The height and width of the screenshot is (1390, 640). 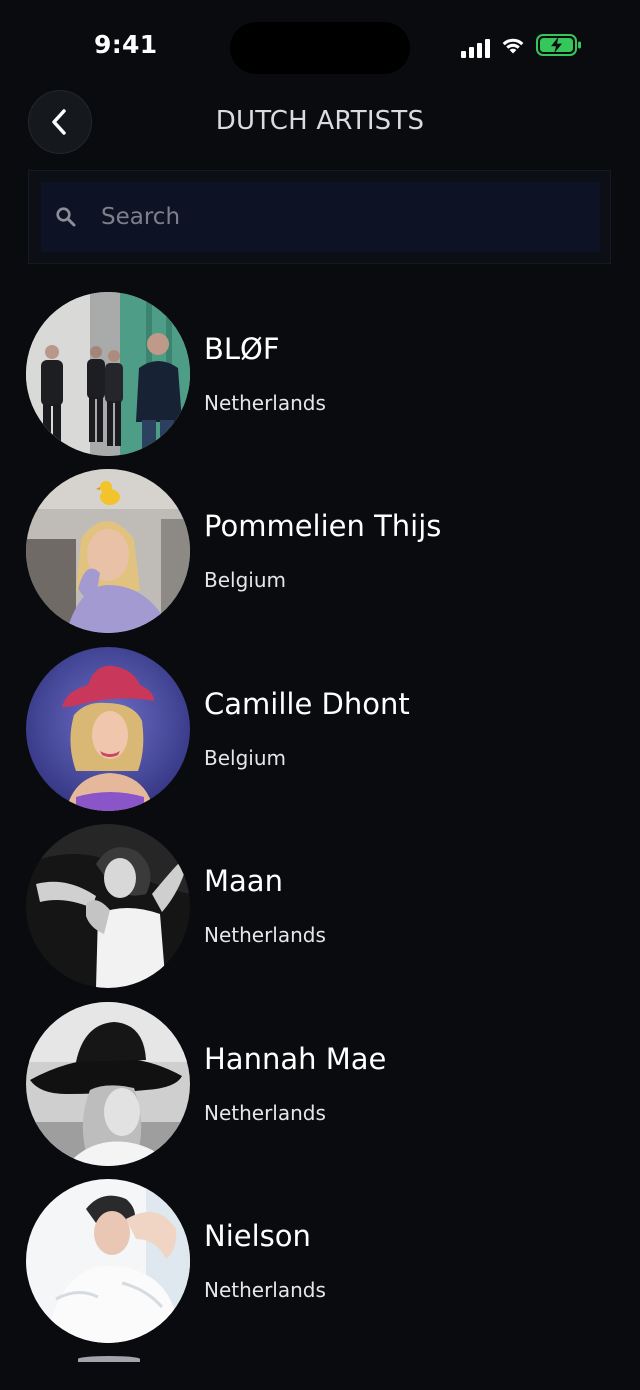 What do you see at coordinates (320, 1267) in the screenshot?
I see `artist-row-nielson: Nielson Netherlands` at bounding box center [320, 1267].